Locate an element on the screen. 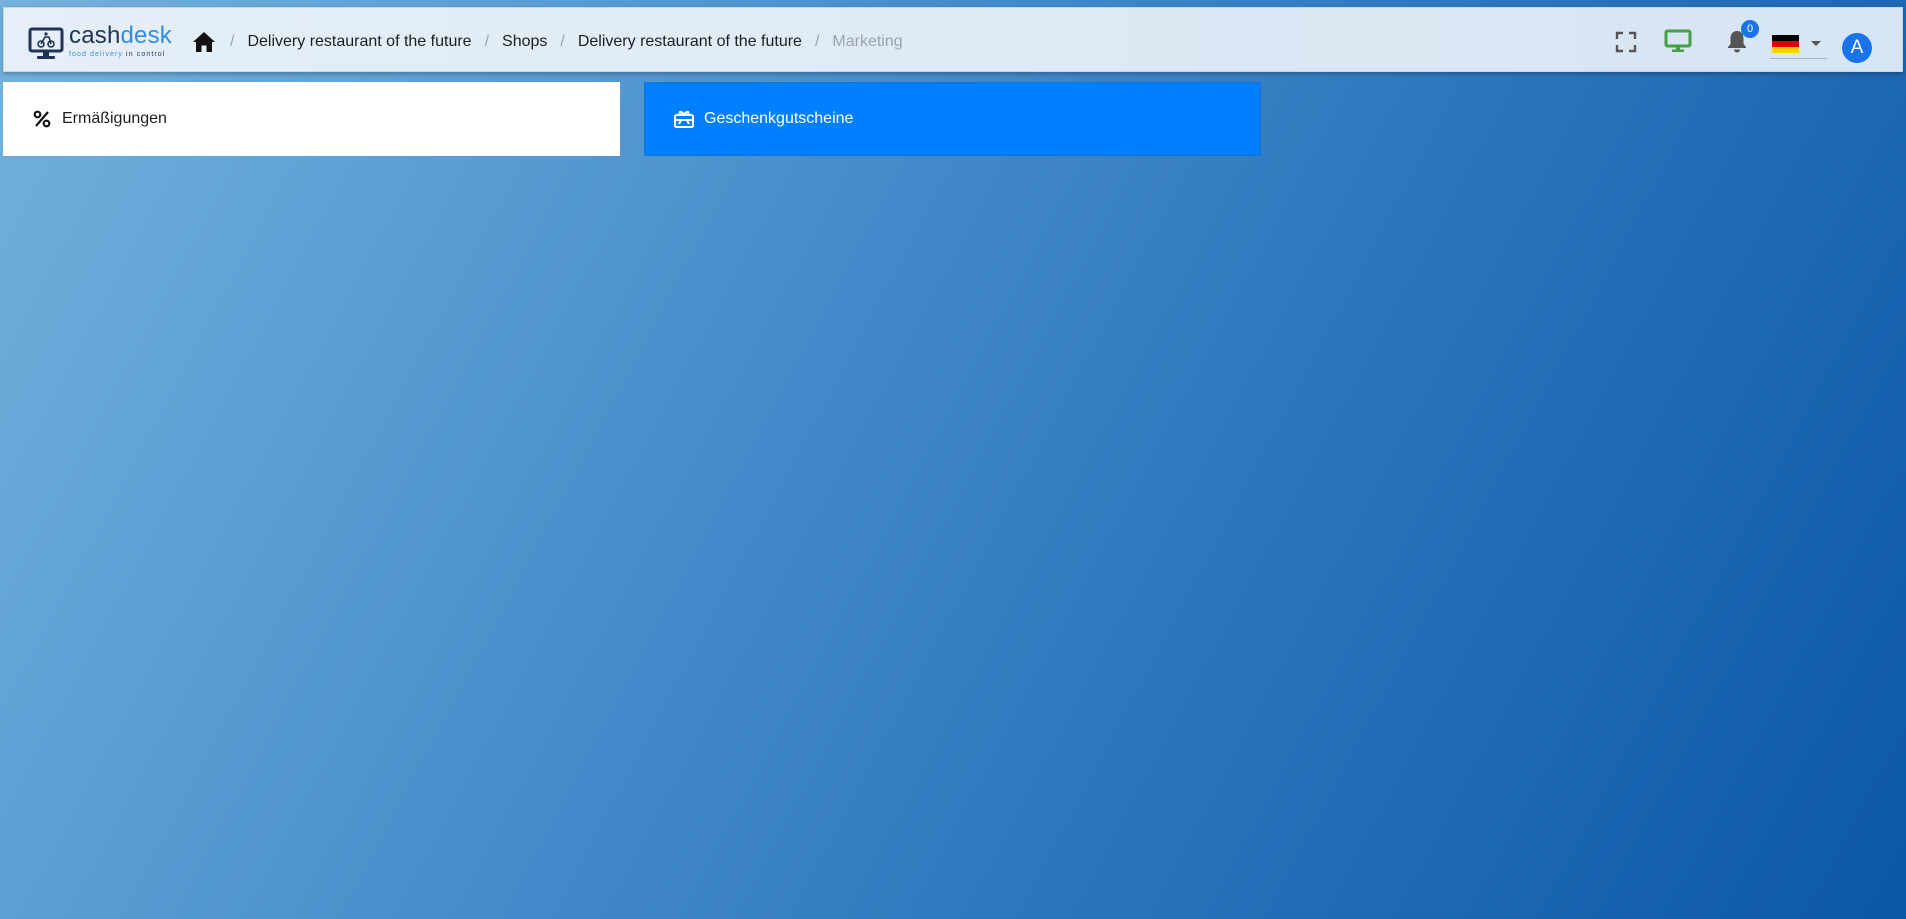 The height and width of the screenshot is (919, 1906). gift-vouchers-card-label: Geschenkgutscheine is located at coordinates (779, 118).